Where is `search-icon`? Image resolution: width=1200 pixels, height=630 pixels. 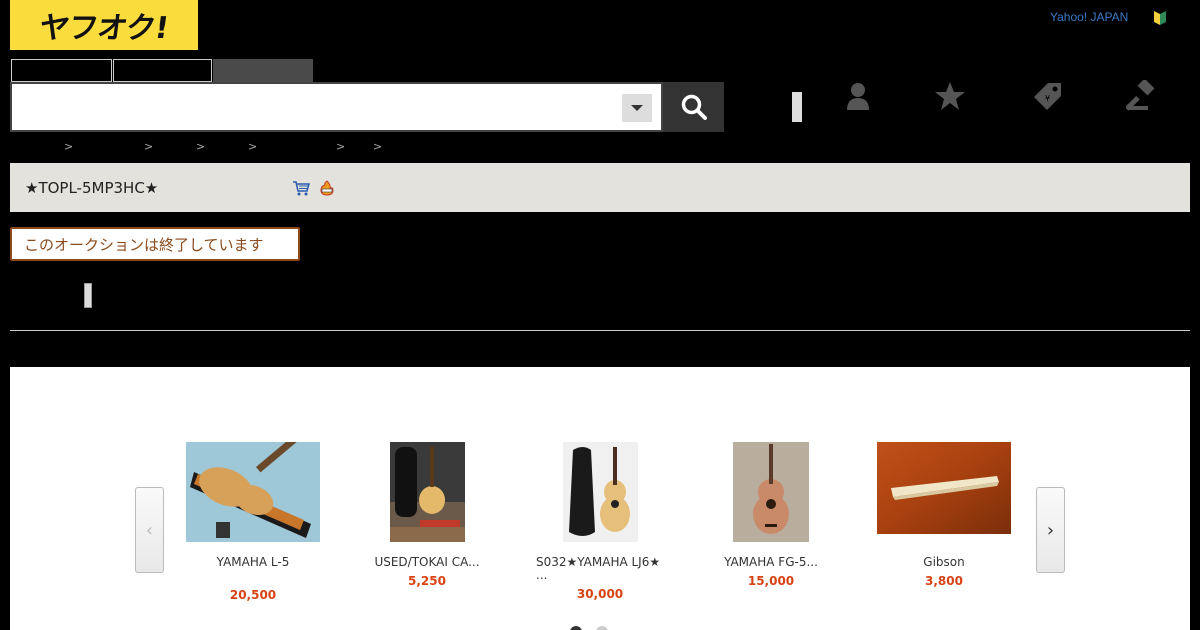
search-icon is located at coordinates (694, 107).